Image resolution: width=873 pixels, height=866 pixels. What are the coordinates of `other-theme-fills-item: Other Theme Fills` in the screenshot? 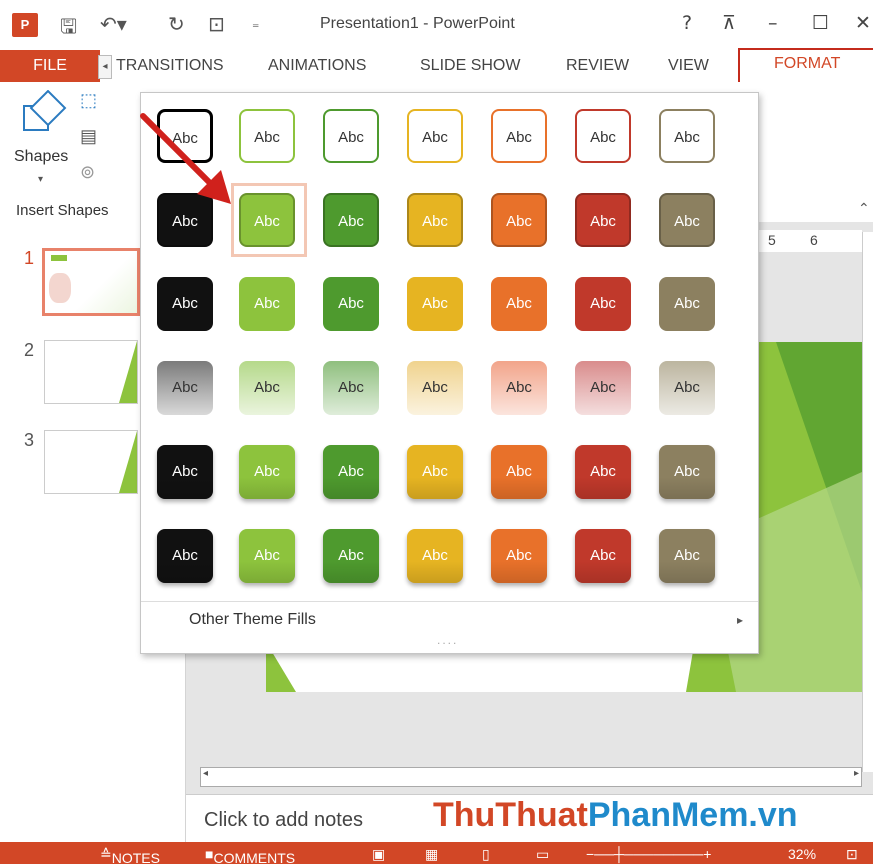 It's located at (252, 620).